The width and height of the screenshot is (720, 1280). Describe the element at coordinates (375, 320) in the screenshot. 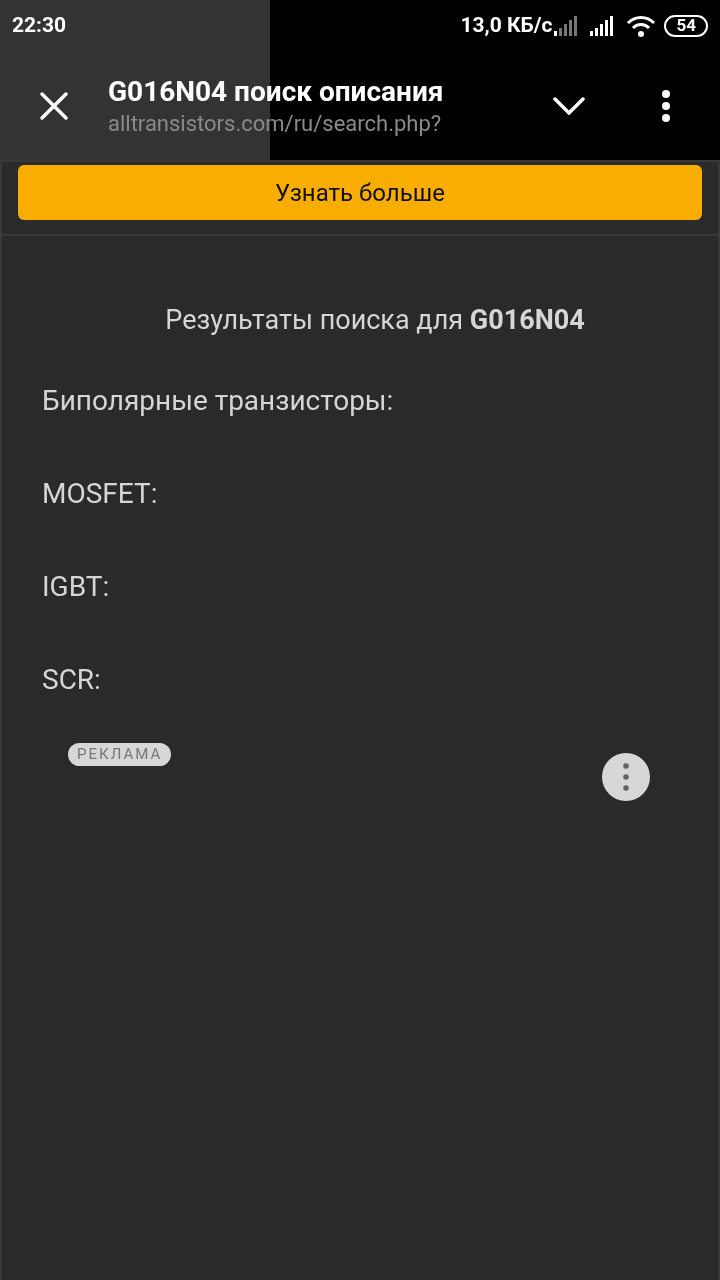

I see `results-heading: Результаты поиска для G016N04` at that location.